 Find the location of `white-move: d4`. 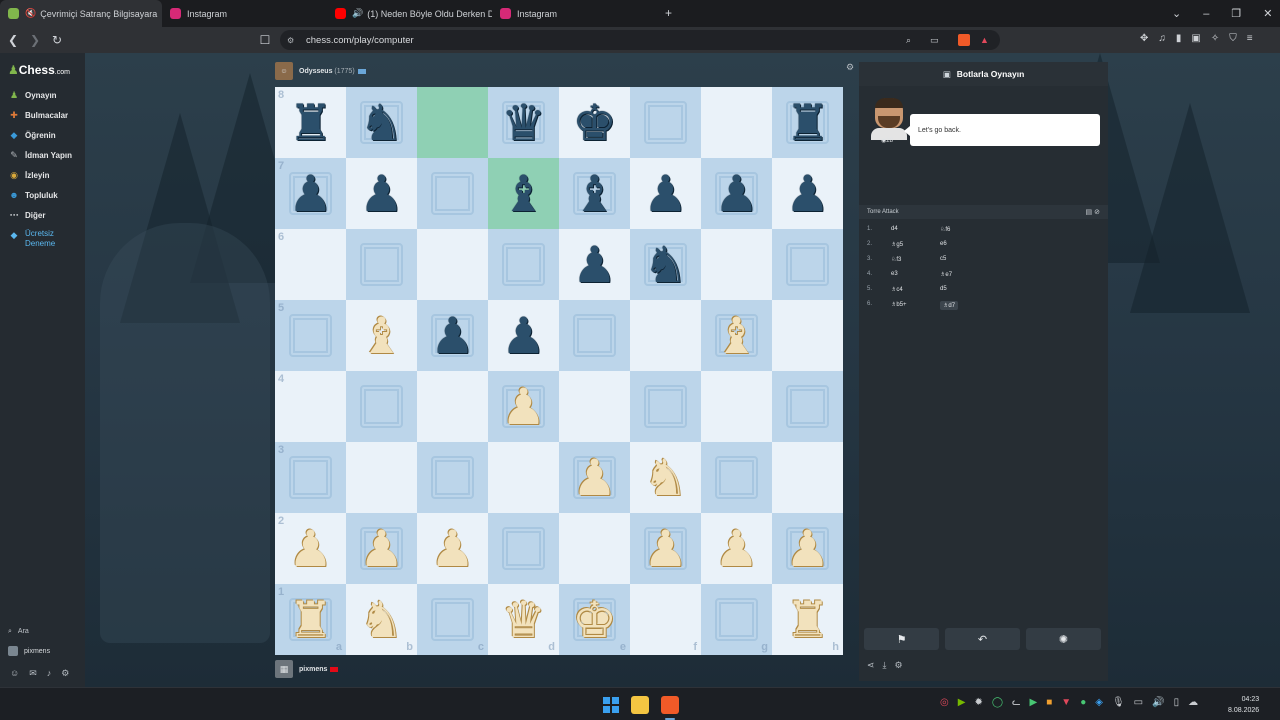

white-move: d4 is located at coordinates (894, 229).